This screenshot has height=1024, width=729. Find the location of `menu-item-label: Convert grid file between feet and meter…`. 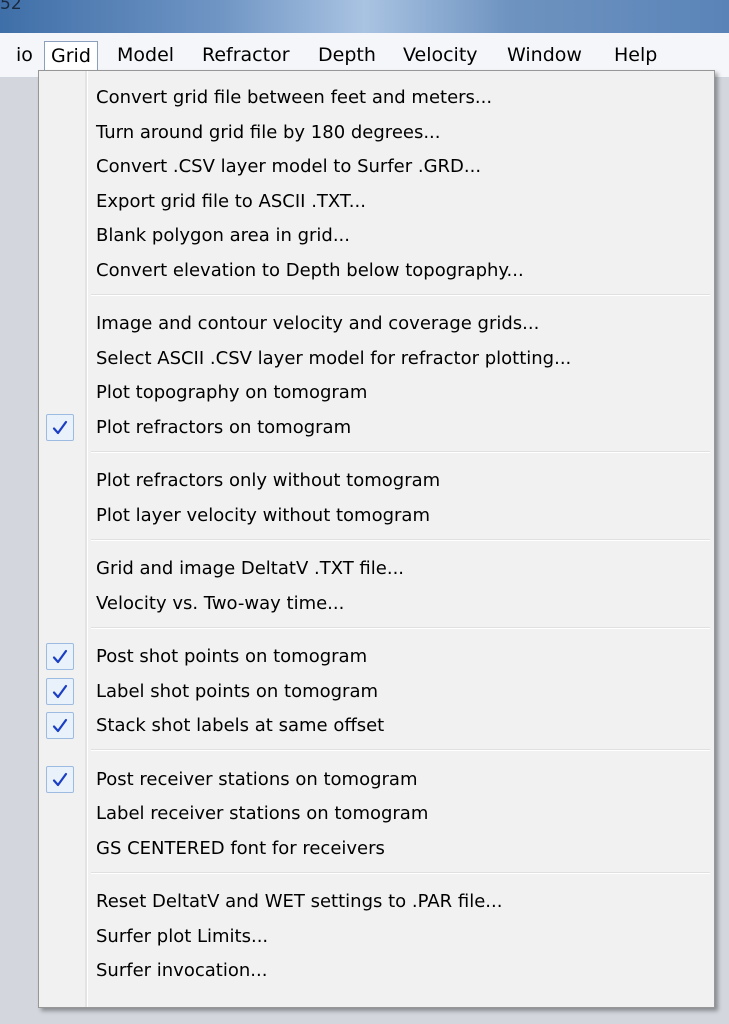

menu-item-label: Convert grid file between feet and meter… is located at coordinates (294, 97).